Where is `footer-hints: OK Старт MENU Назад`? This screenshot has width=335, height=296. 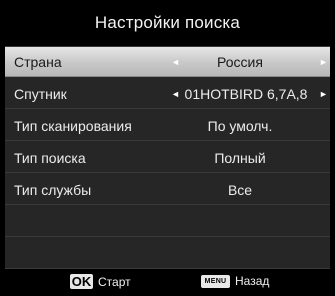
footer-hints: OK Старт MENU Назад is located at coordinates (167, 282).